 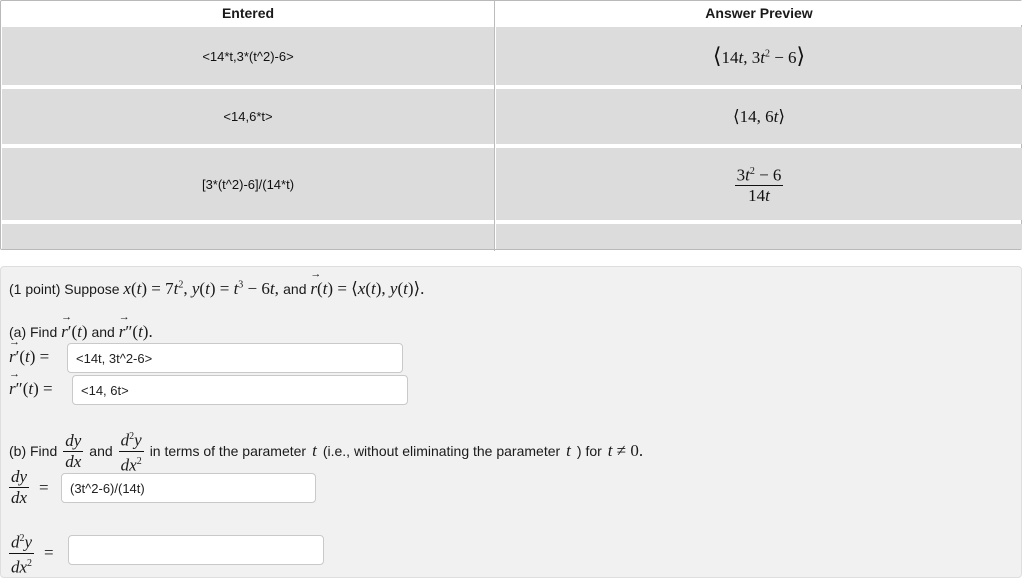 I want to click on entered-text: <14,6*t>, so click(x=248, y=116).